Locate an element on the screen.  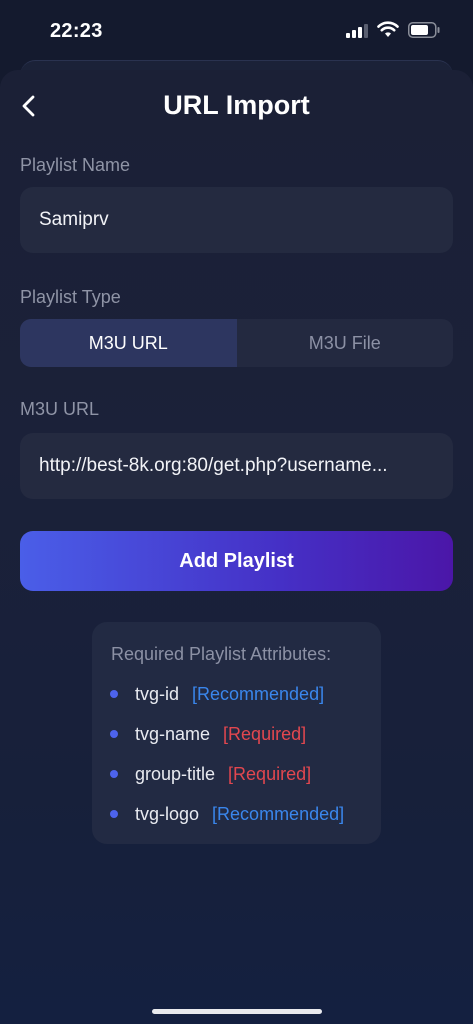
segment-m3u-url: M3U URL is located at coordinates (128, 343).